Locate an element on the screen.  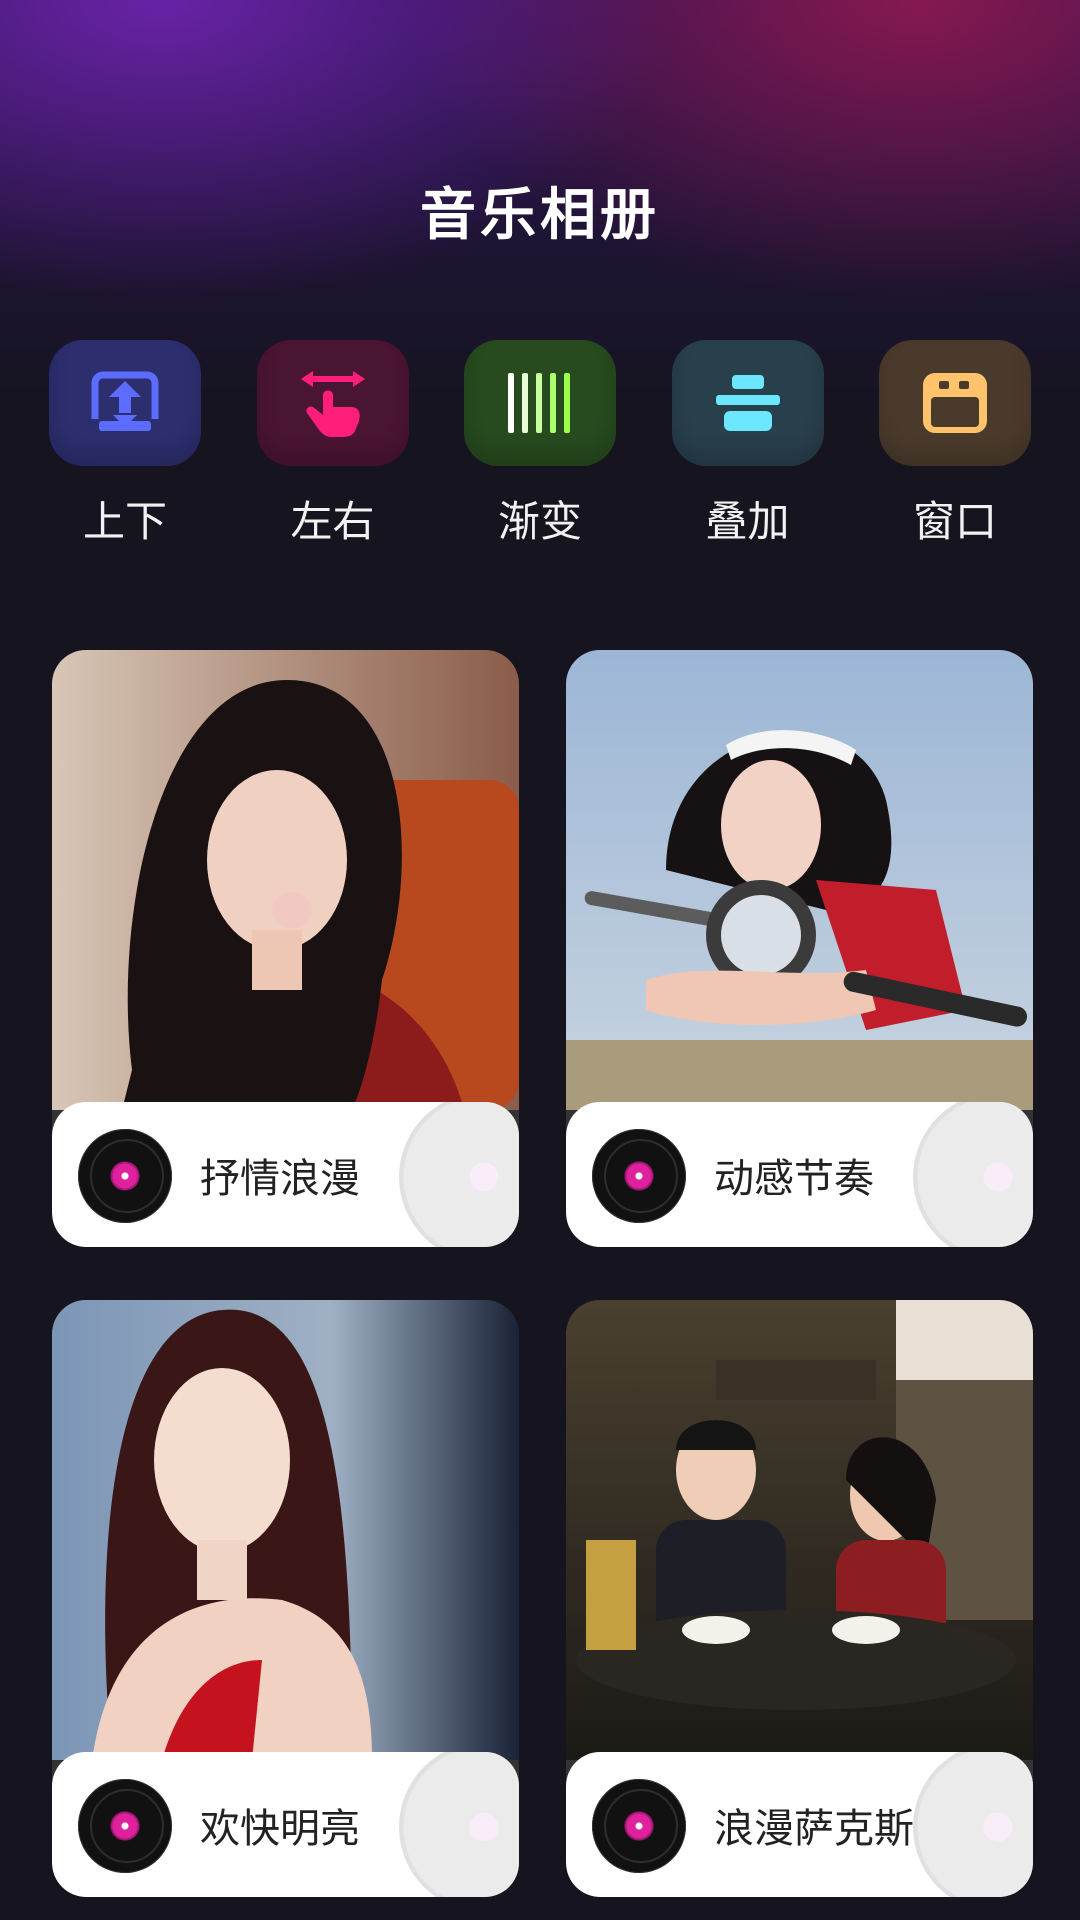
mode-label: 左右 is located at coordinates (332, 521).